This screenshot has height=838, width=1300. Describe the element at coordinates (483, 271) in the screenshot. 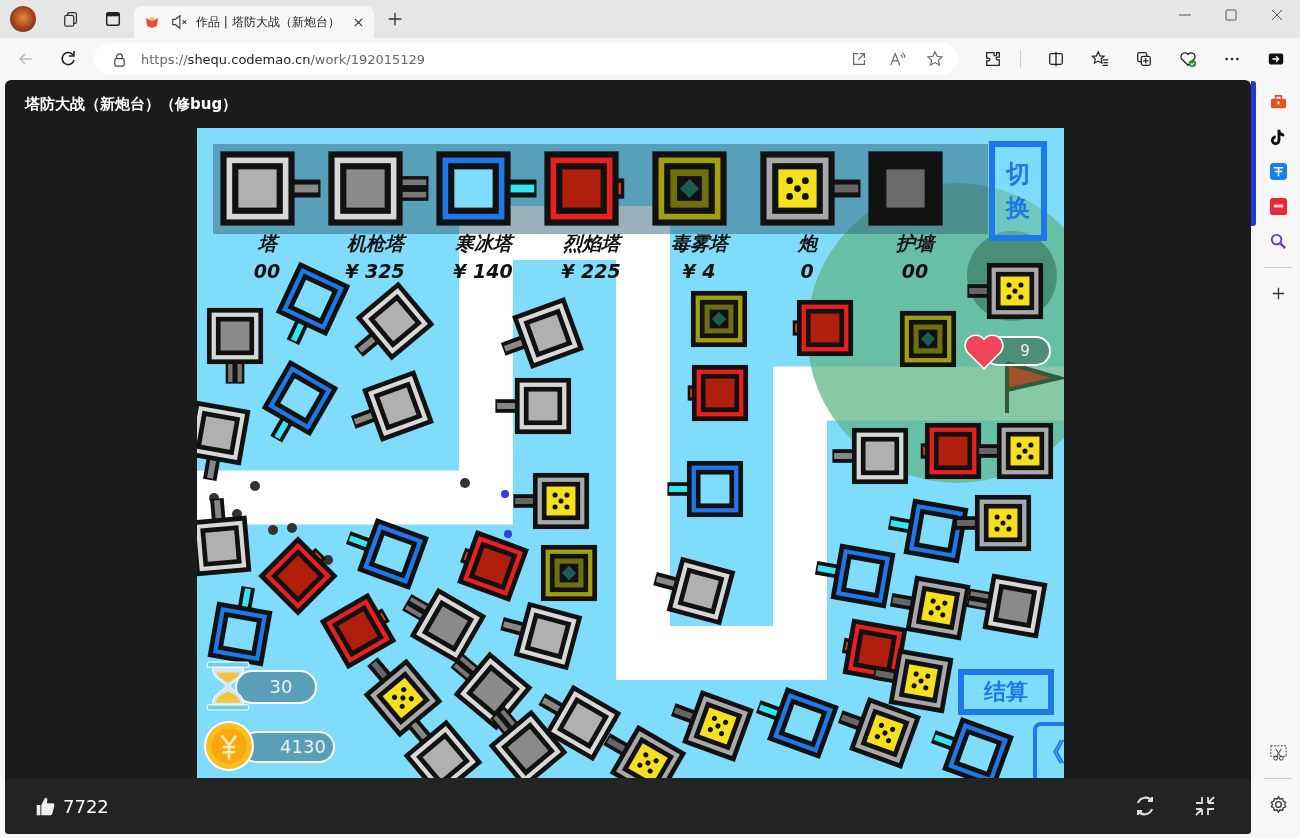

I see `tower-price: ¥ 140` at that location.